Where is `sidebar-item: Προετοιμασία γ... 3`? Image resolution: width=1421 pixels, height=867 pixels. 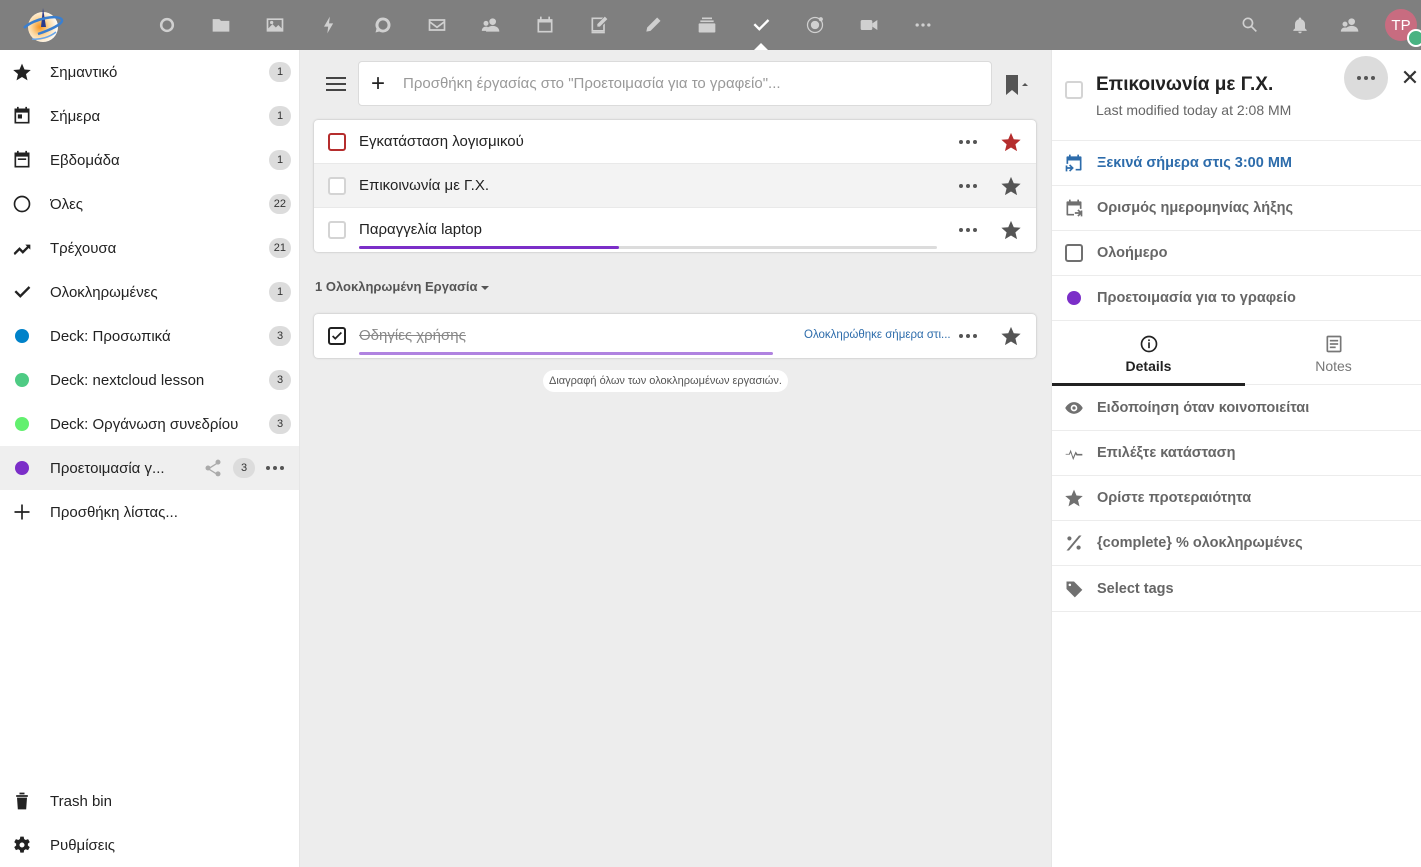 sidebar-item: Προετοιμασία γ... 3 is located at coordinates (149, 468).